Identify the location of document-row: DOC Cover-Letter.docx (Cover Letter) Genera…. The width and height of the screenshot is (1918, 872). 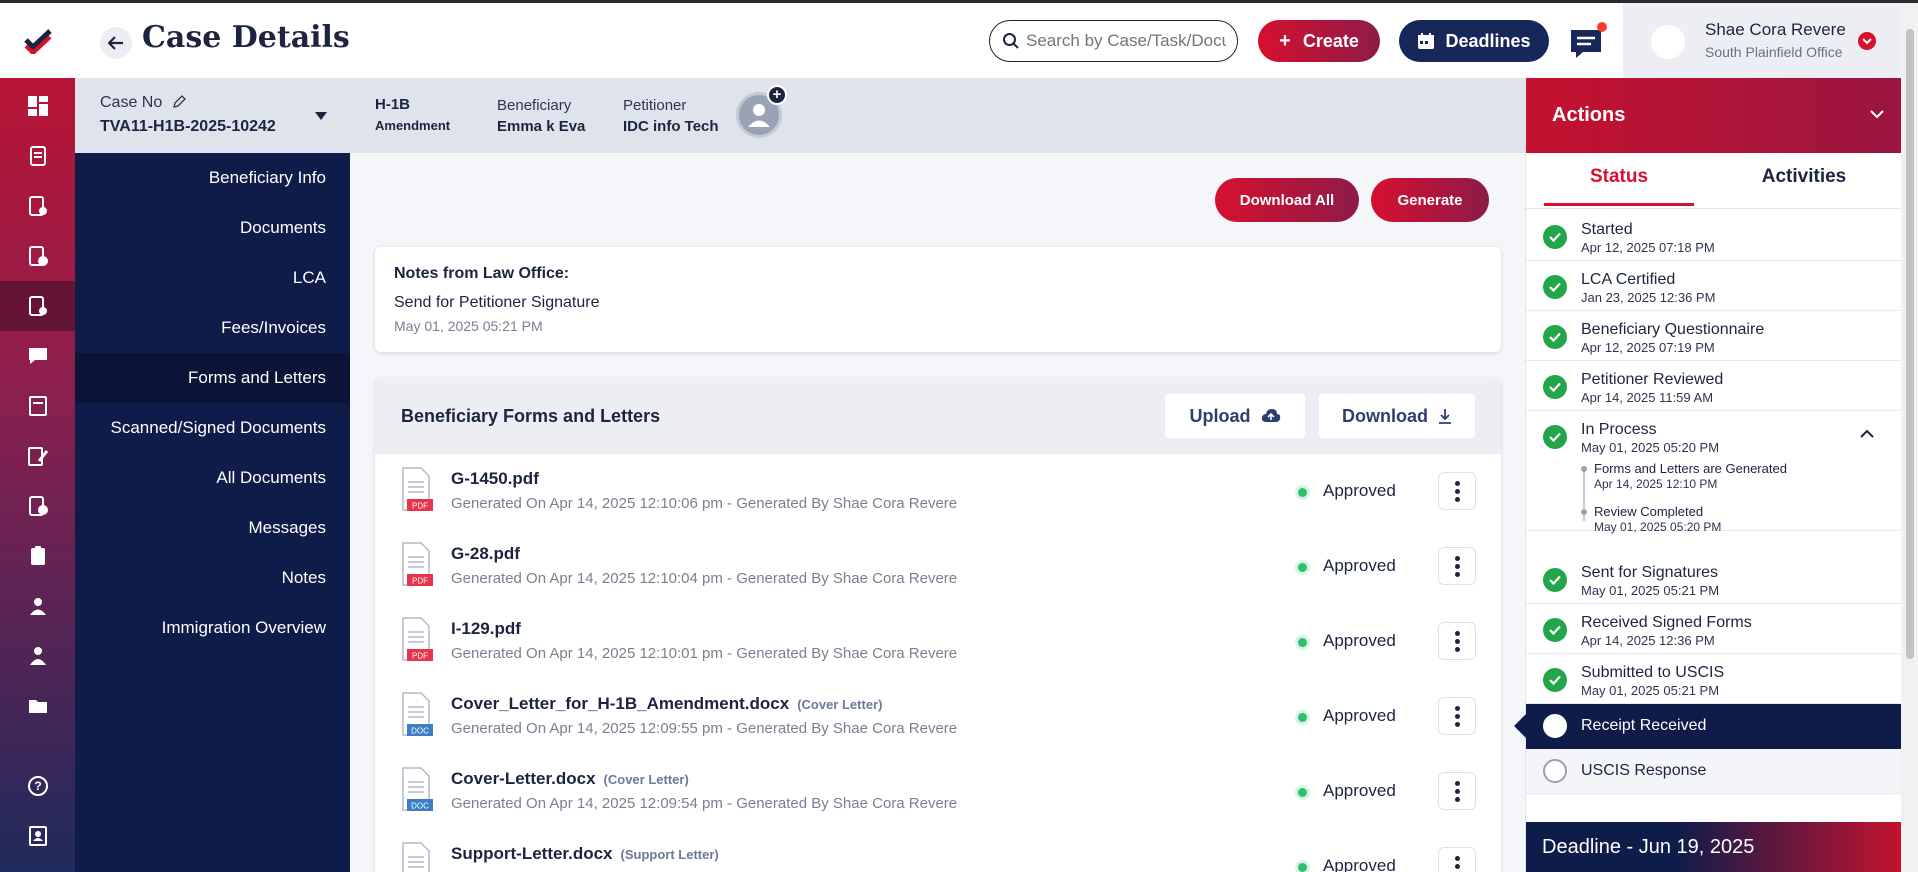
(938, 791).